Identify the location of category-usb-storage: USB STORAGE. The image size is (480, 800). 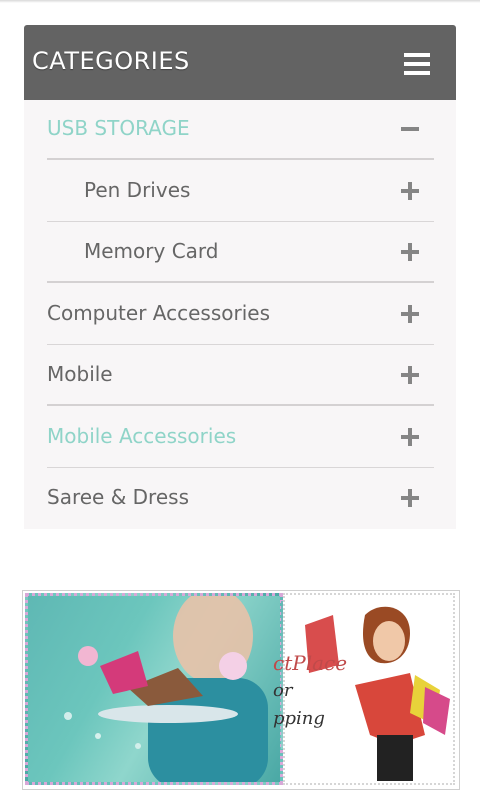
(240, 130).